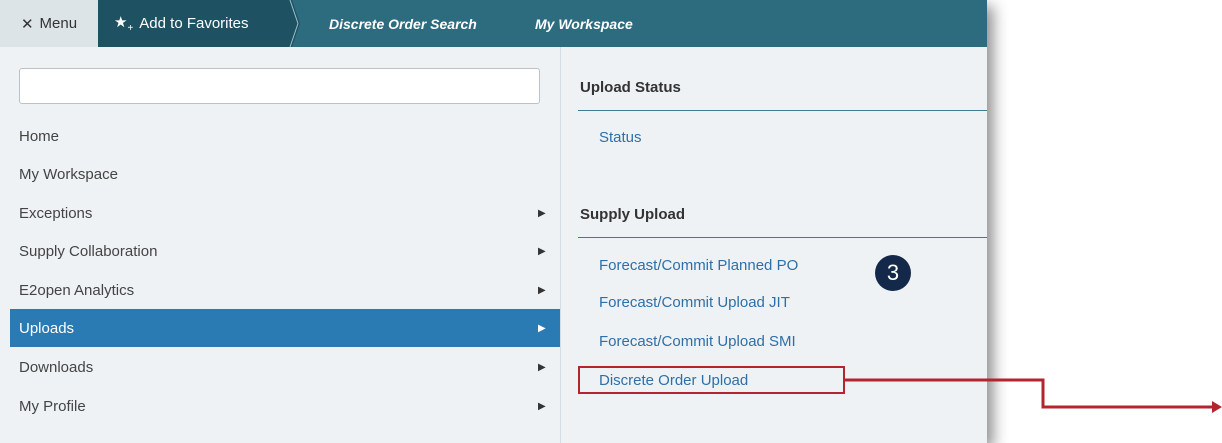  I want to click on step-number-badge: 3, so click(893, 273).